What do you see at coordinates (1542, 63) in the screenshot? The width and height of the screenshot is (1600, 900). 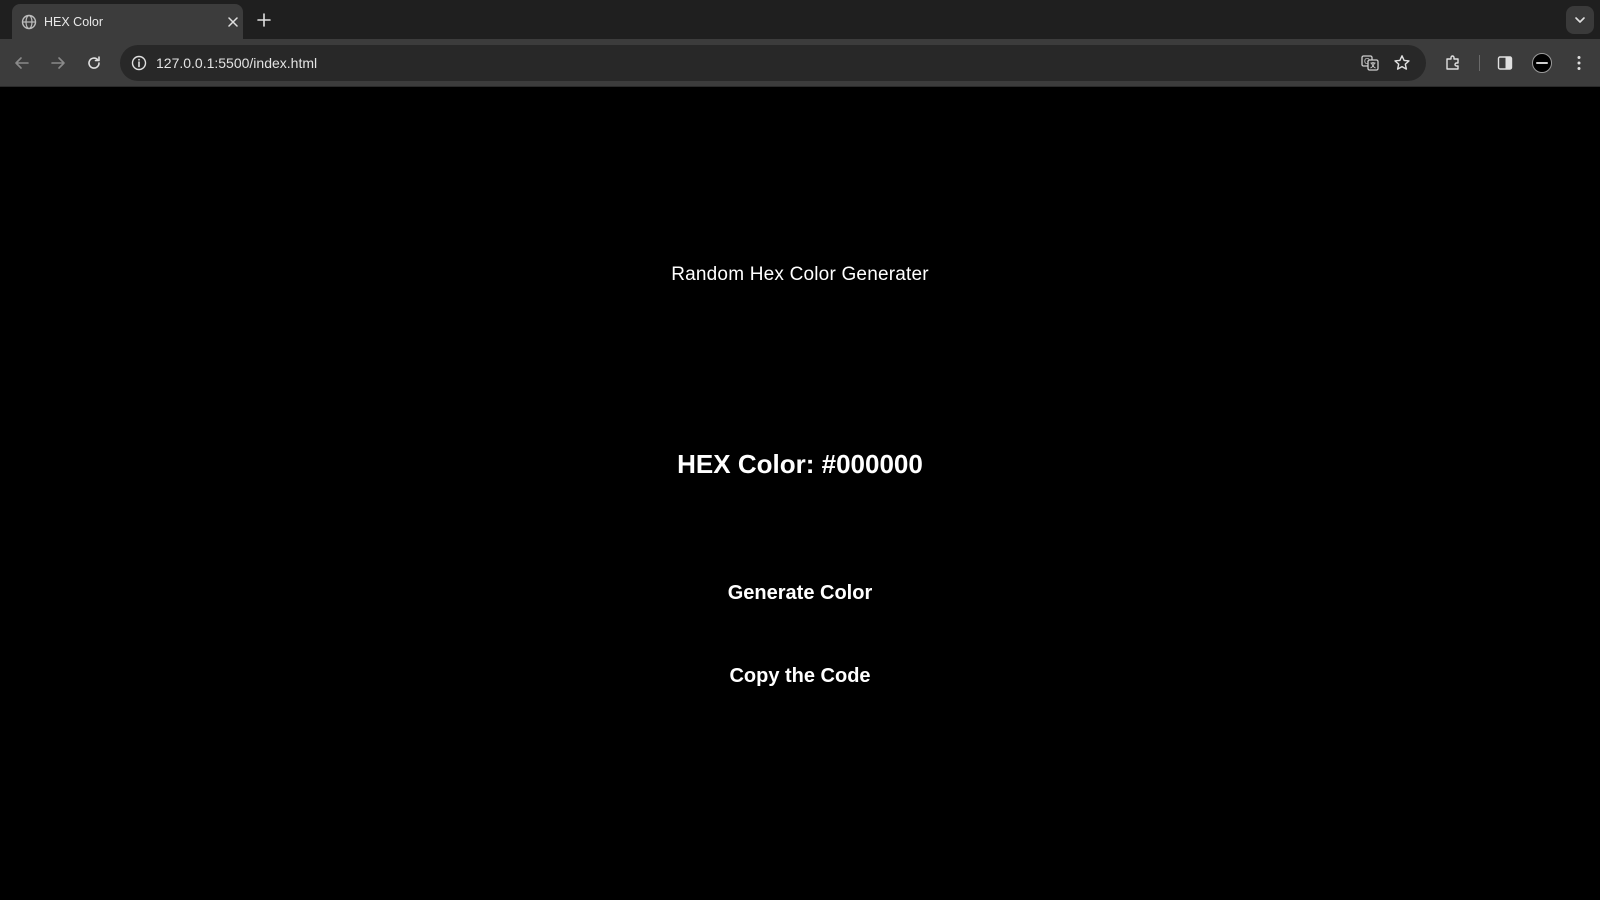 I see `avatar-icon` at bounding box center [1542, 63].